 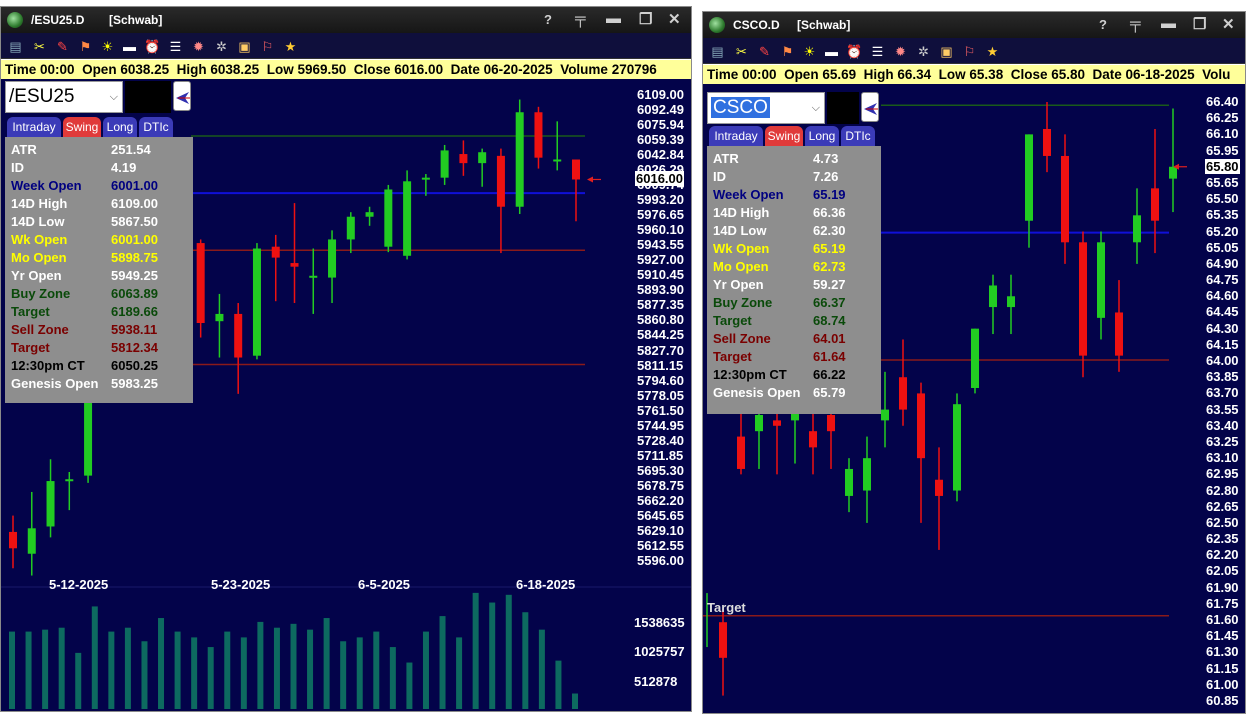 I want to click on price-tick-label: 5596.00, so click(x=660, y=560).